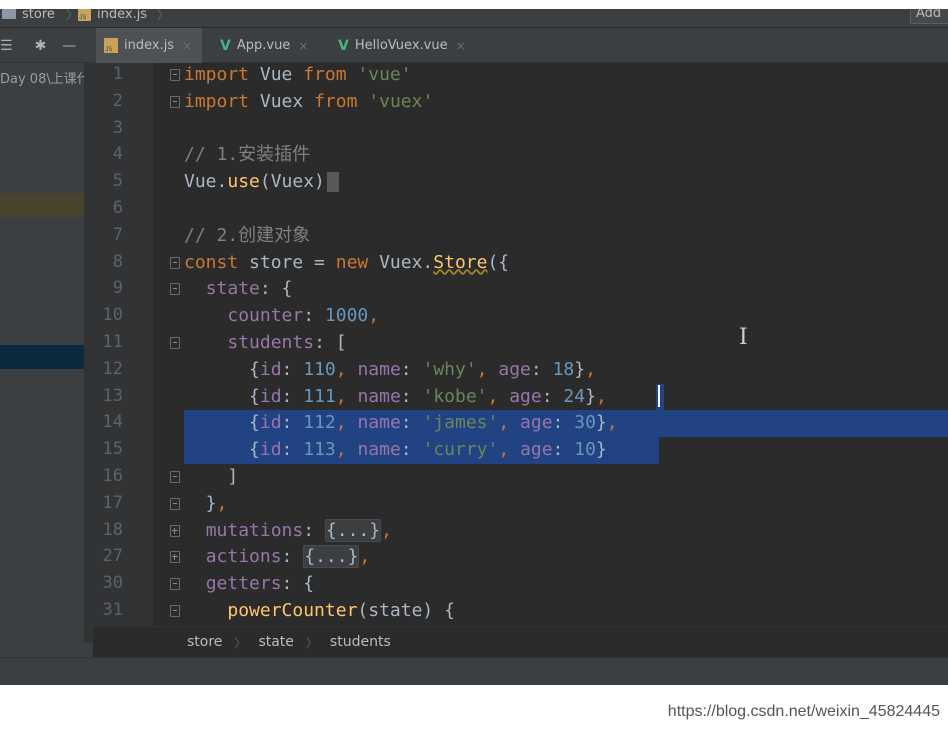  Describe the element at coordinates (206, 182) in the screenshot. I see `code-token: Vue.` at that location.